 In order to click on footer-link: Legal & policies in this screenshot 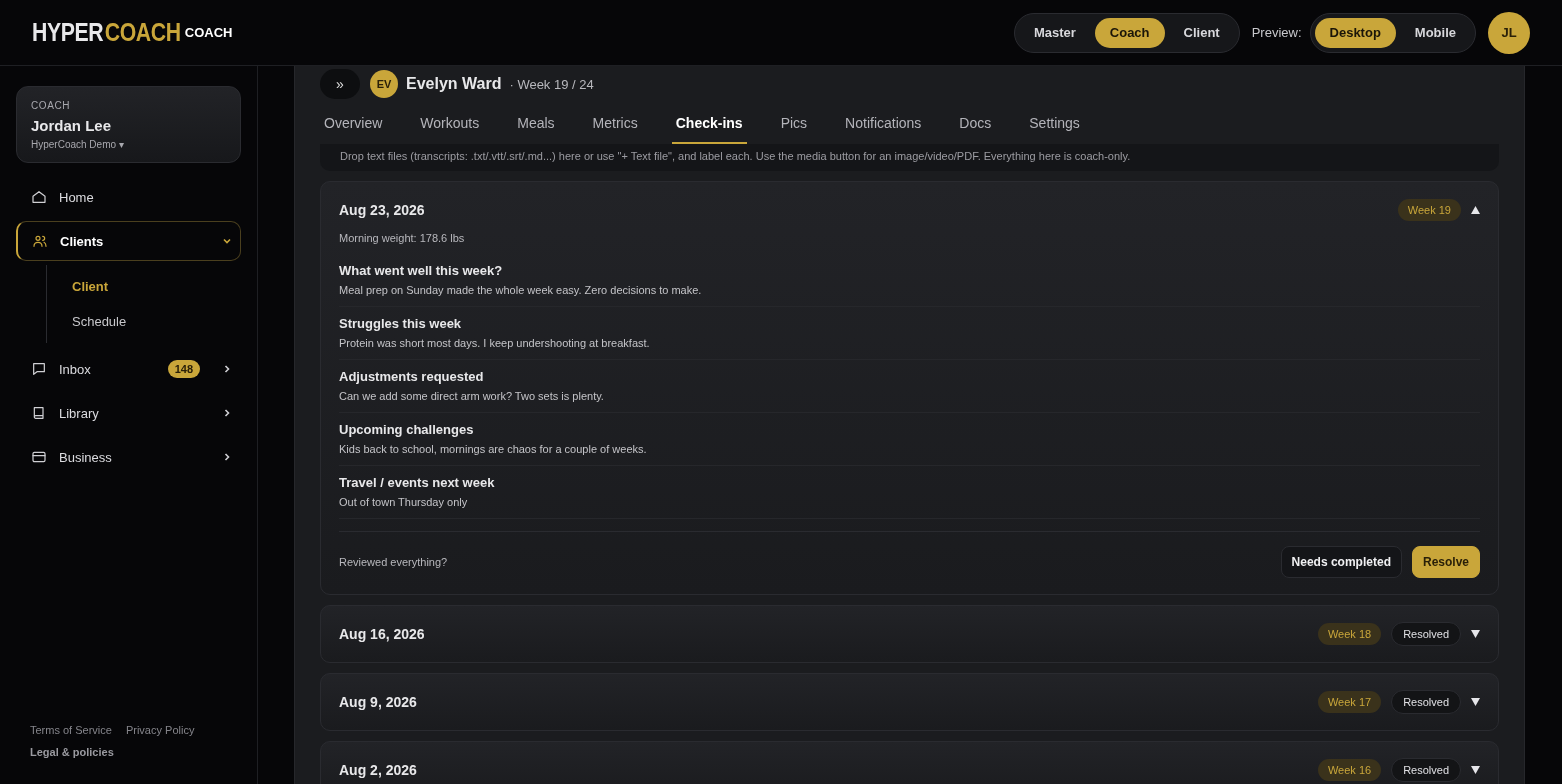, I will do `click(72, 752)`.